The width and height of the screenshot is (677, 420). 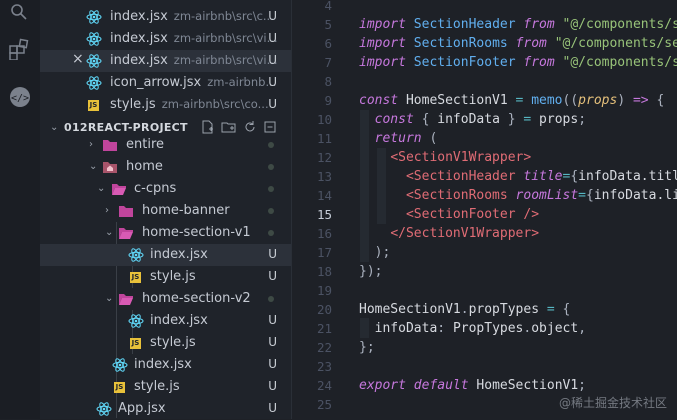 What do you see at coordinates (328, 100) in the screenshot?
I see `line-number: 9` at bounding box center [328, 100].